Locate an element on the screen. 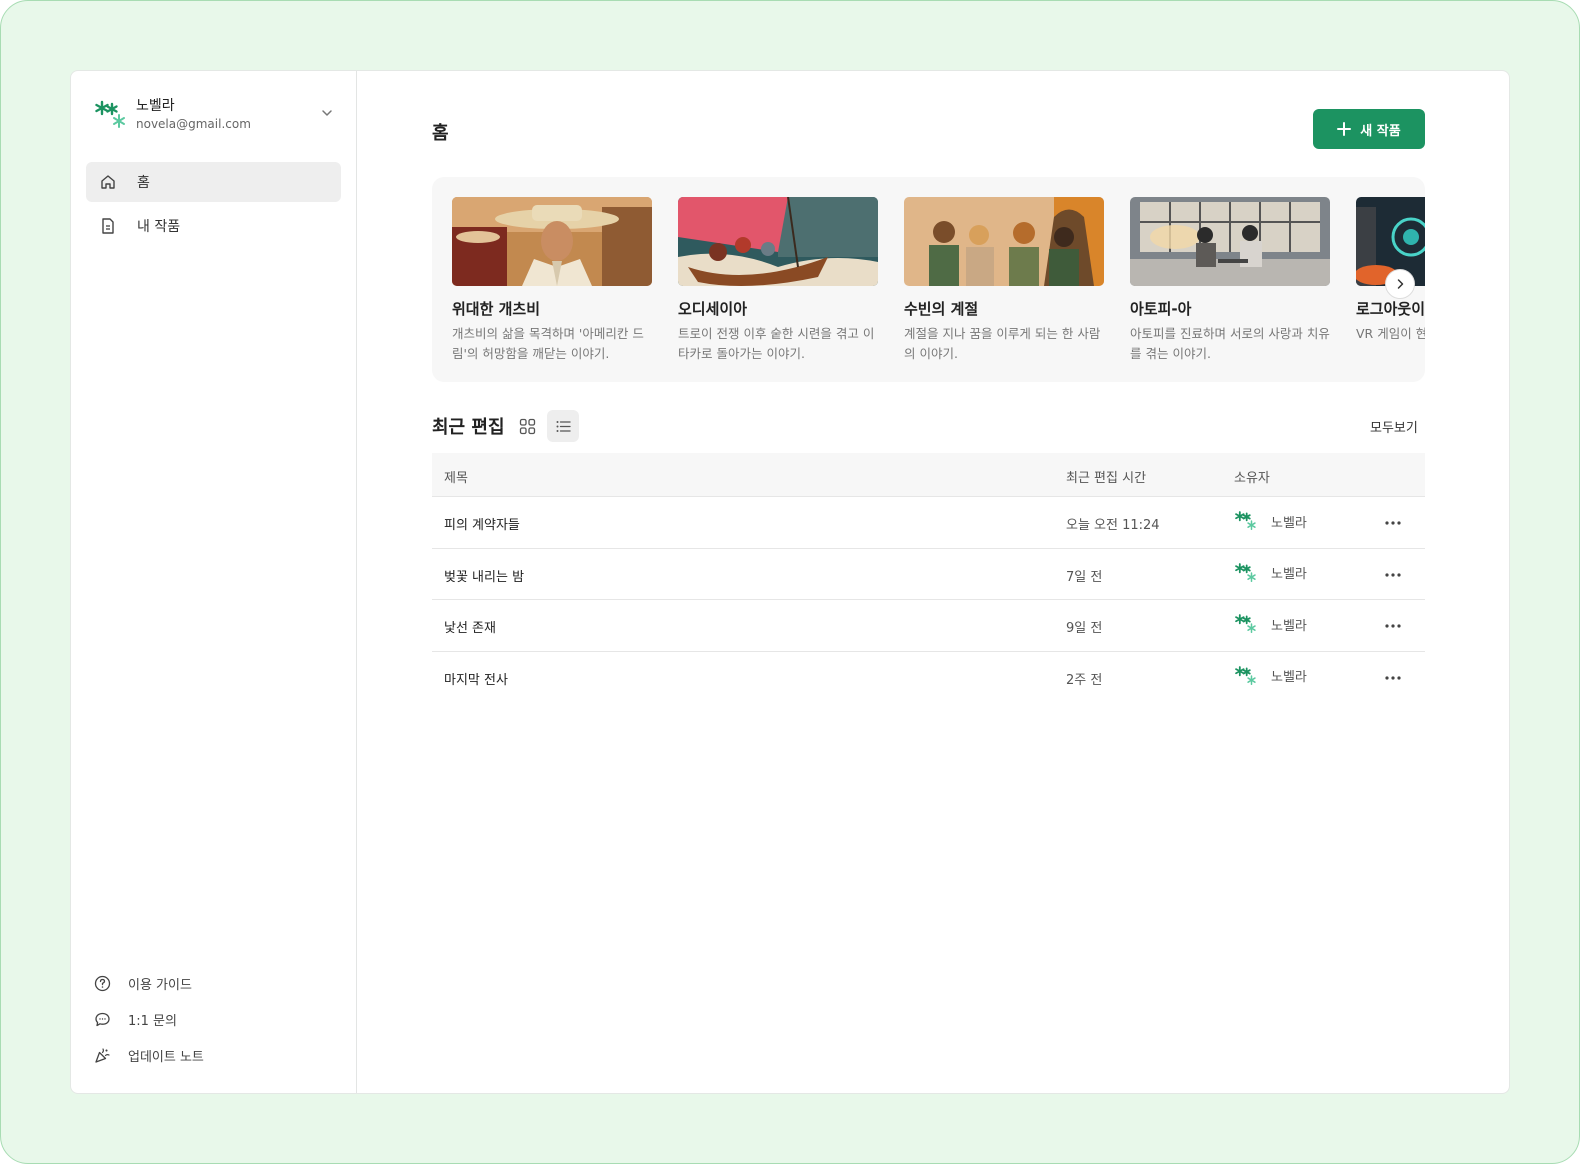  nav-item-home: 홈 is located at coordinates (213, 182).